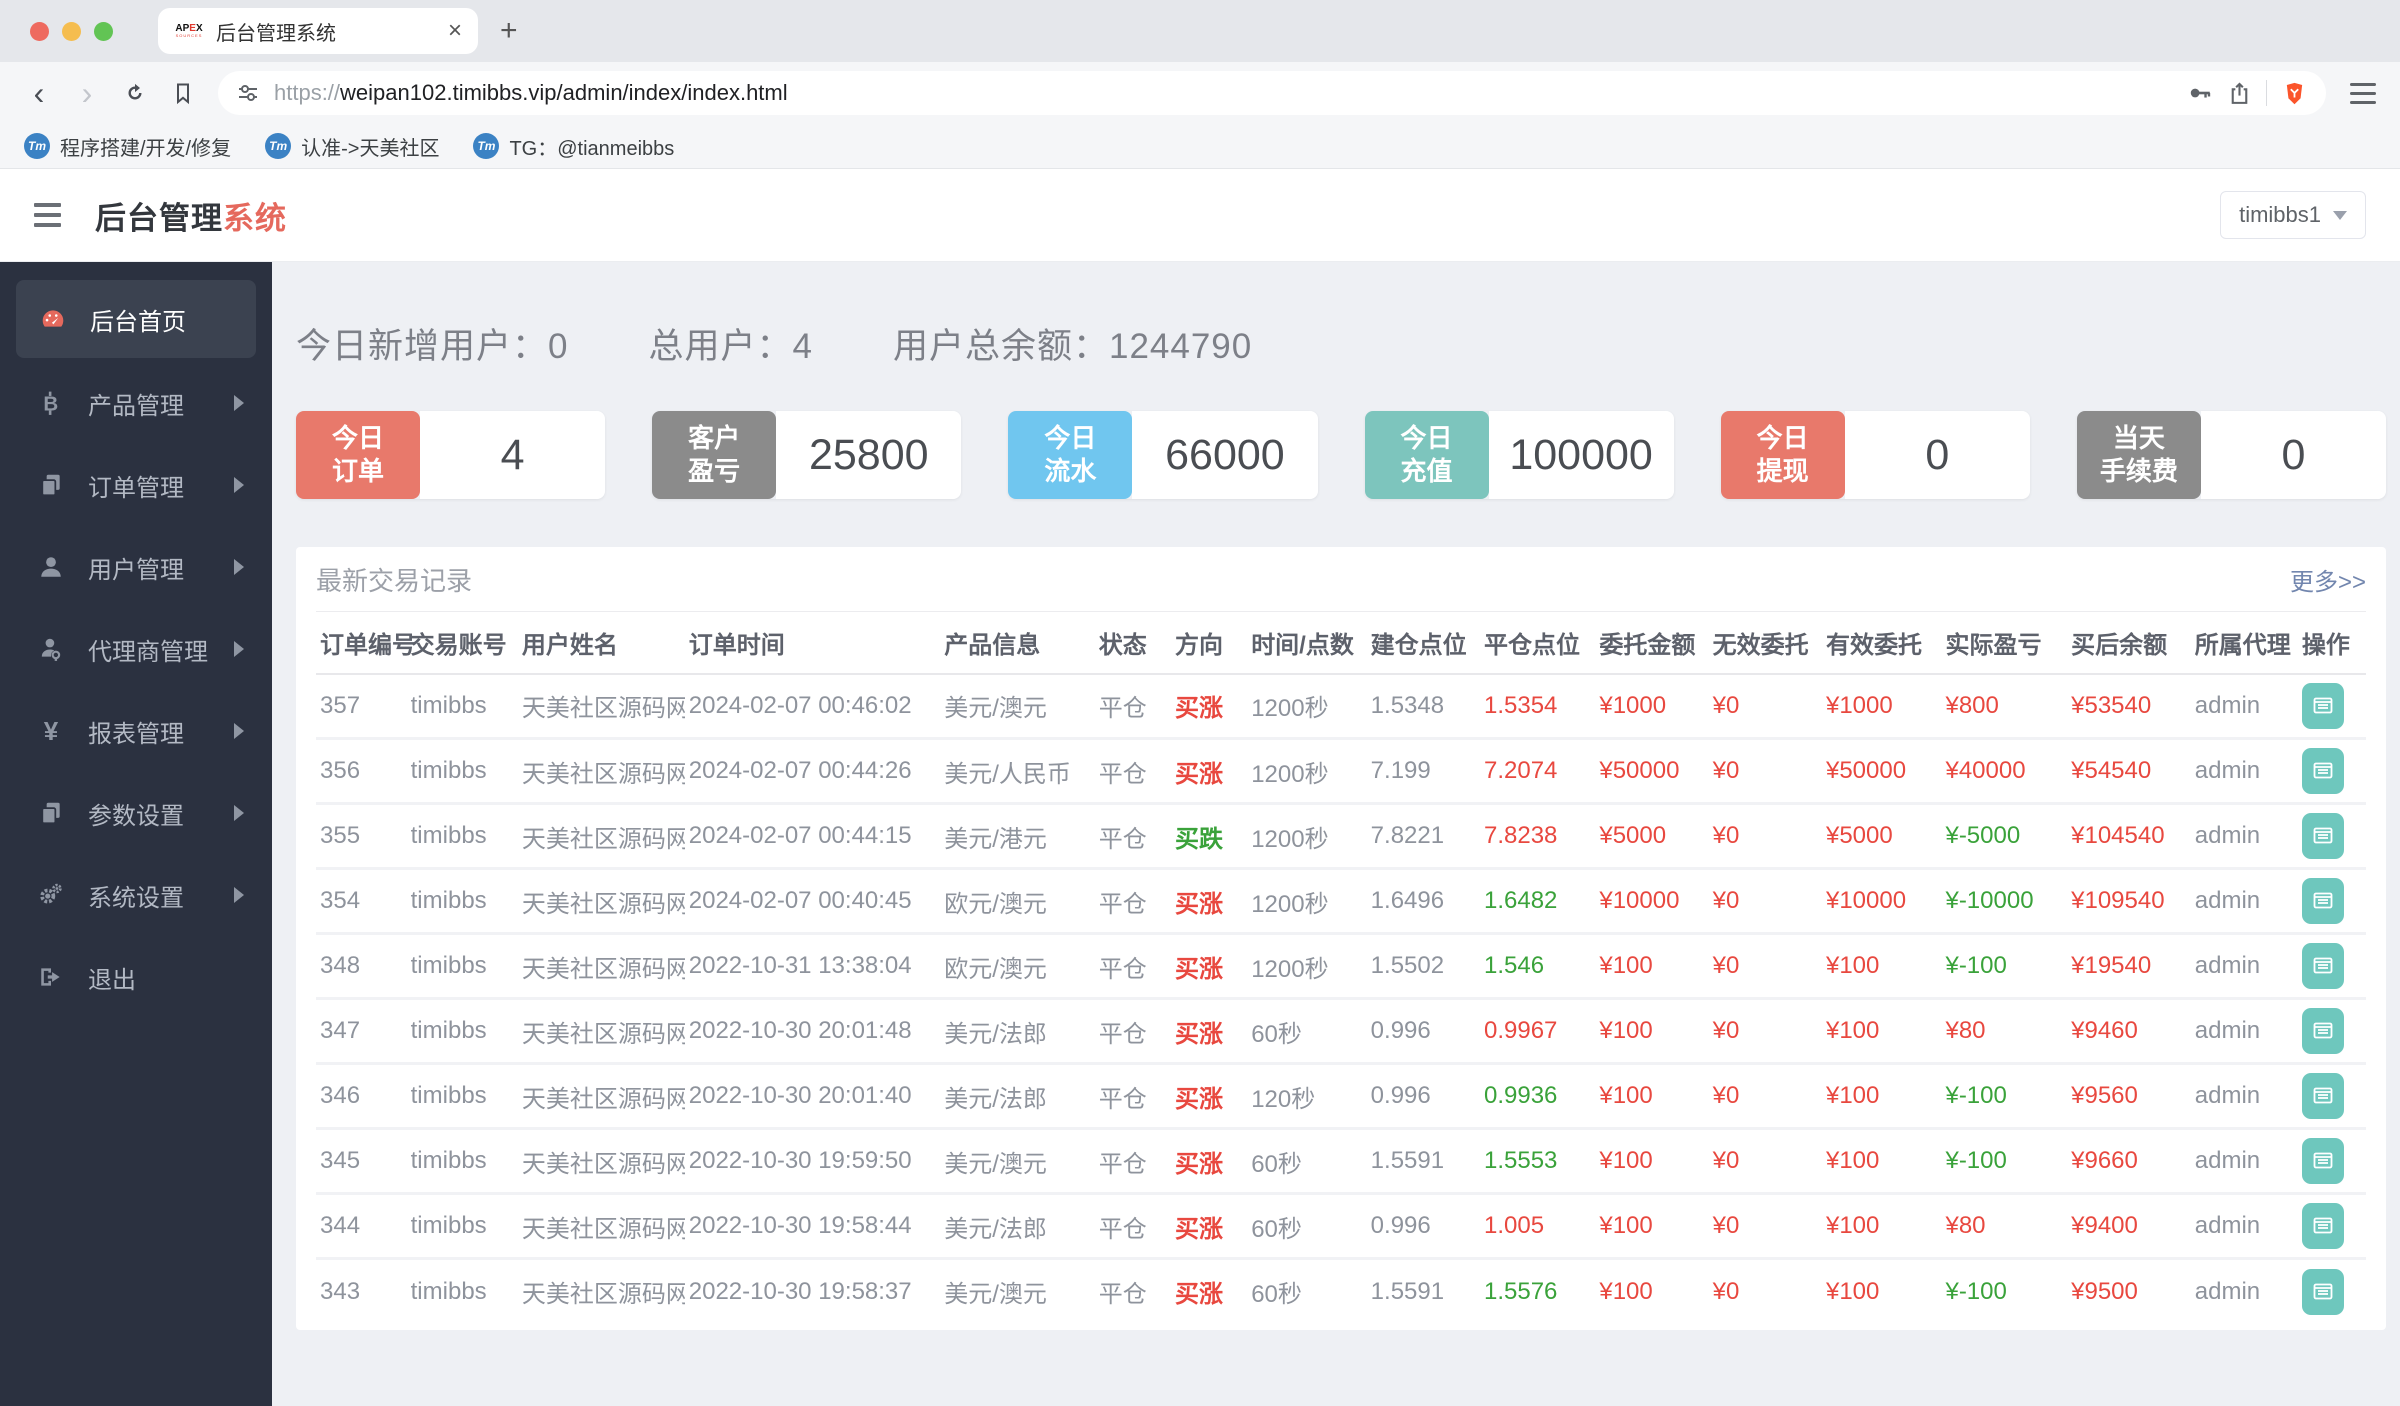 This screenshot has width=2400, height=1406. I want to click on sidebar-toggle-icon, so click(47, 215).